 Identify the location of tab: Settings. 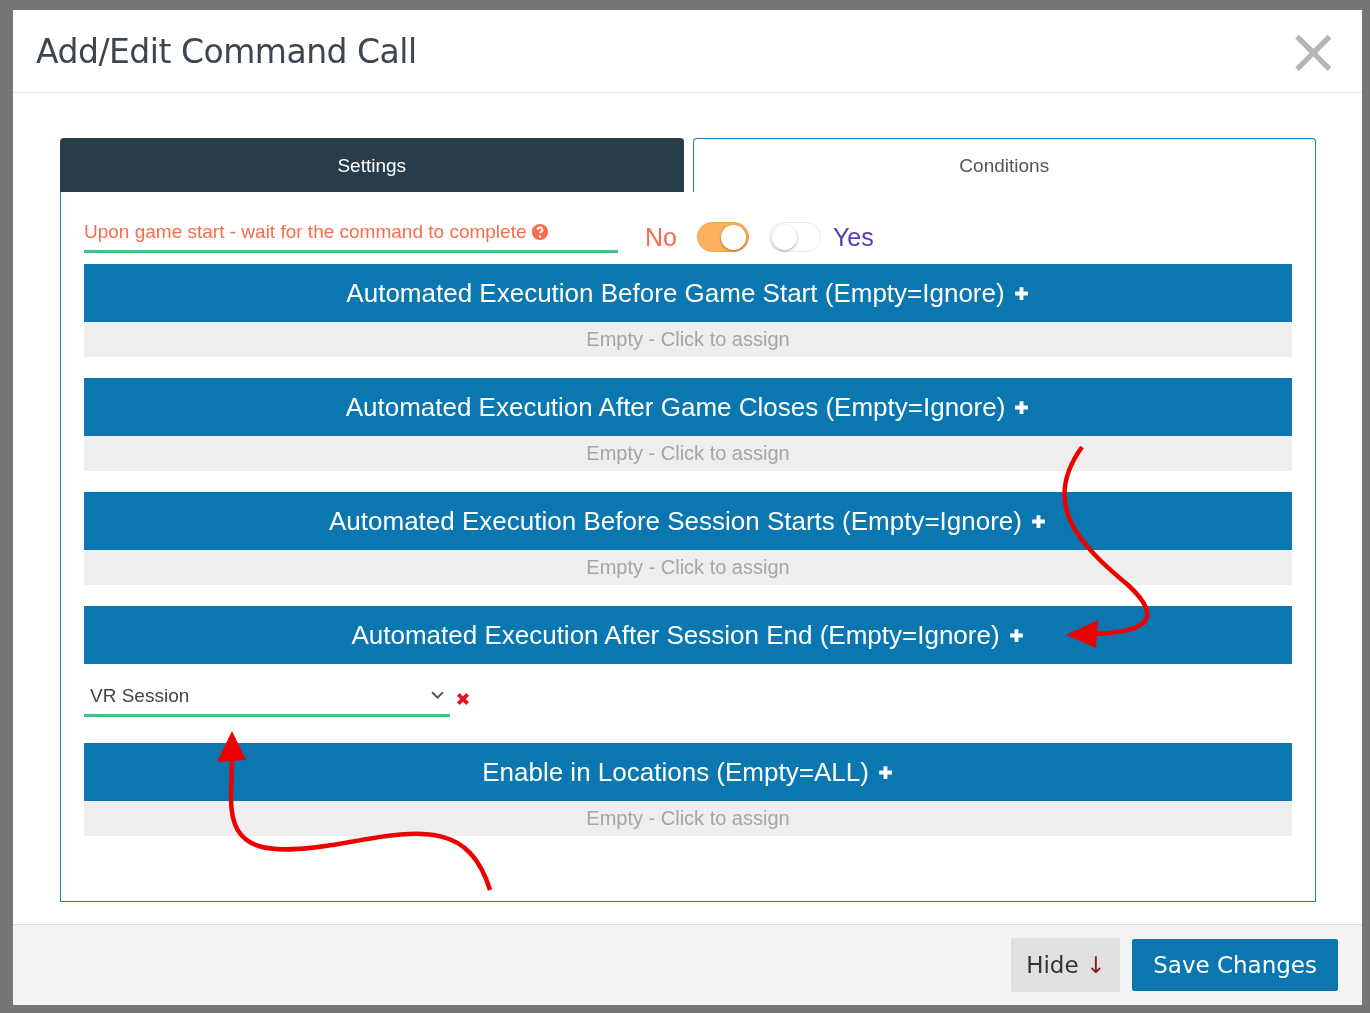
(372, 165).